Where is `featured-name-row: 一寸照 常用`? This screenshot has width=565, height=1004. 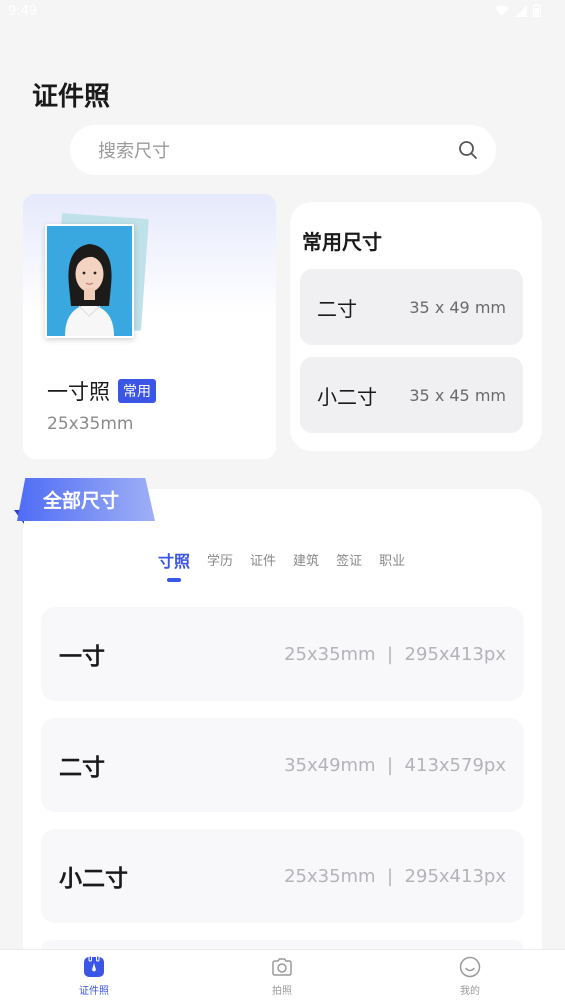 featured-name-row: 一寸照 常用 is located at coordinates (101, 391).